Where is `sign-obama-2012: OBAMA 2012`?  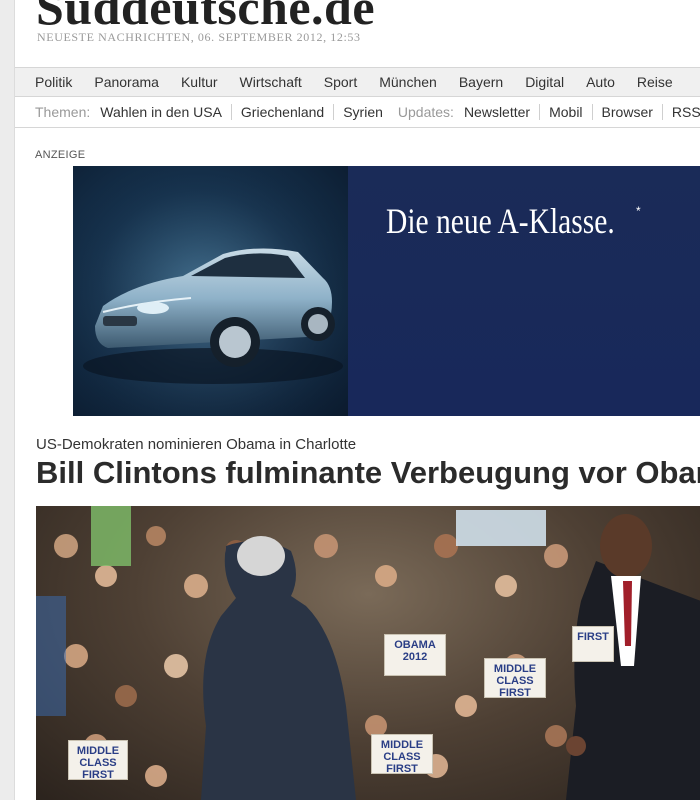
sign-obama-2012: OBAMA 2012 is located at coordinates (415, 655).